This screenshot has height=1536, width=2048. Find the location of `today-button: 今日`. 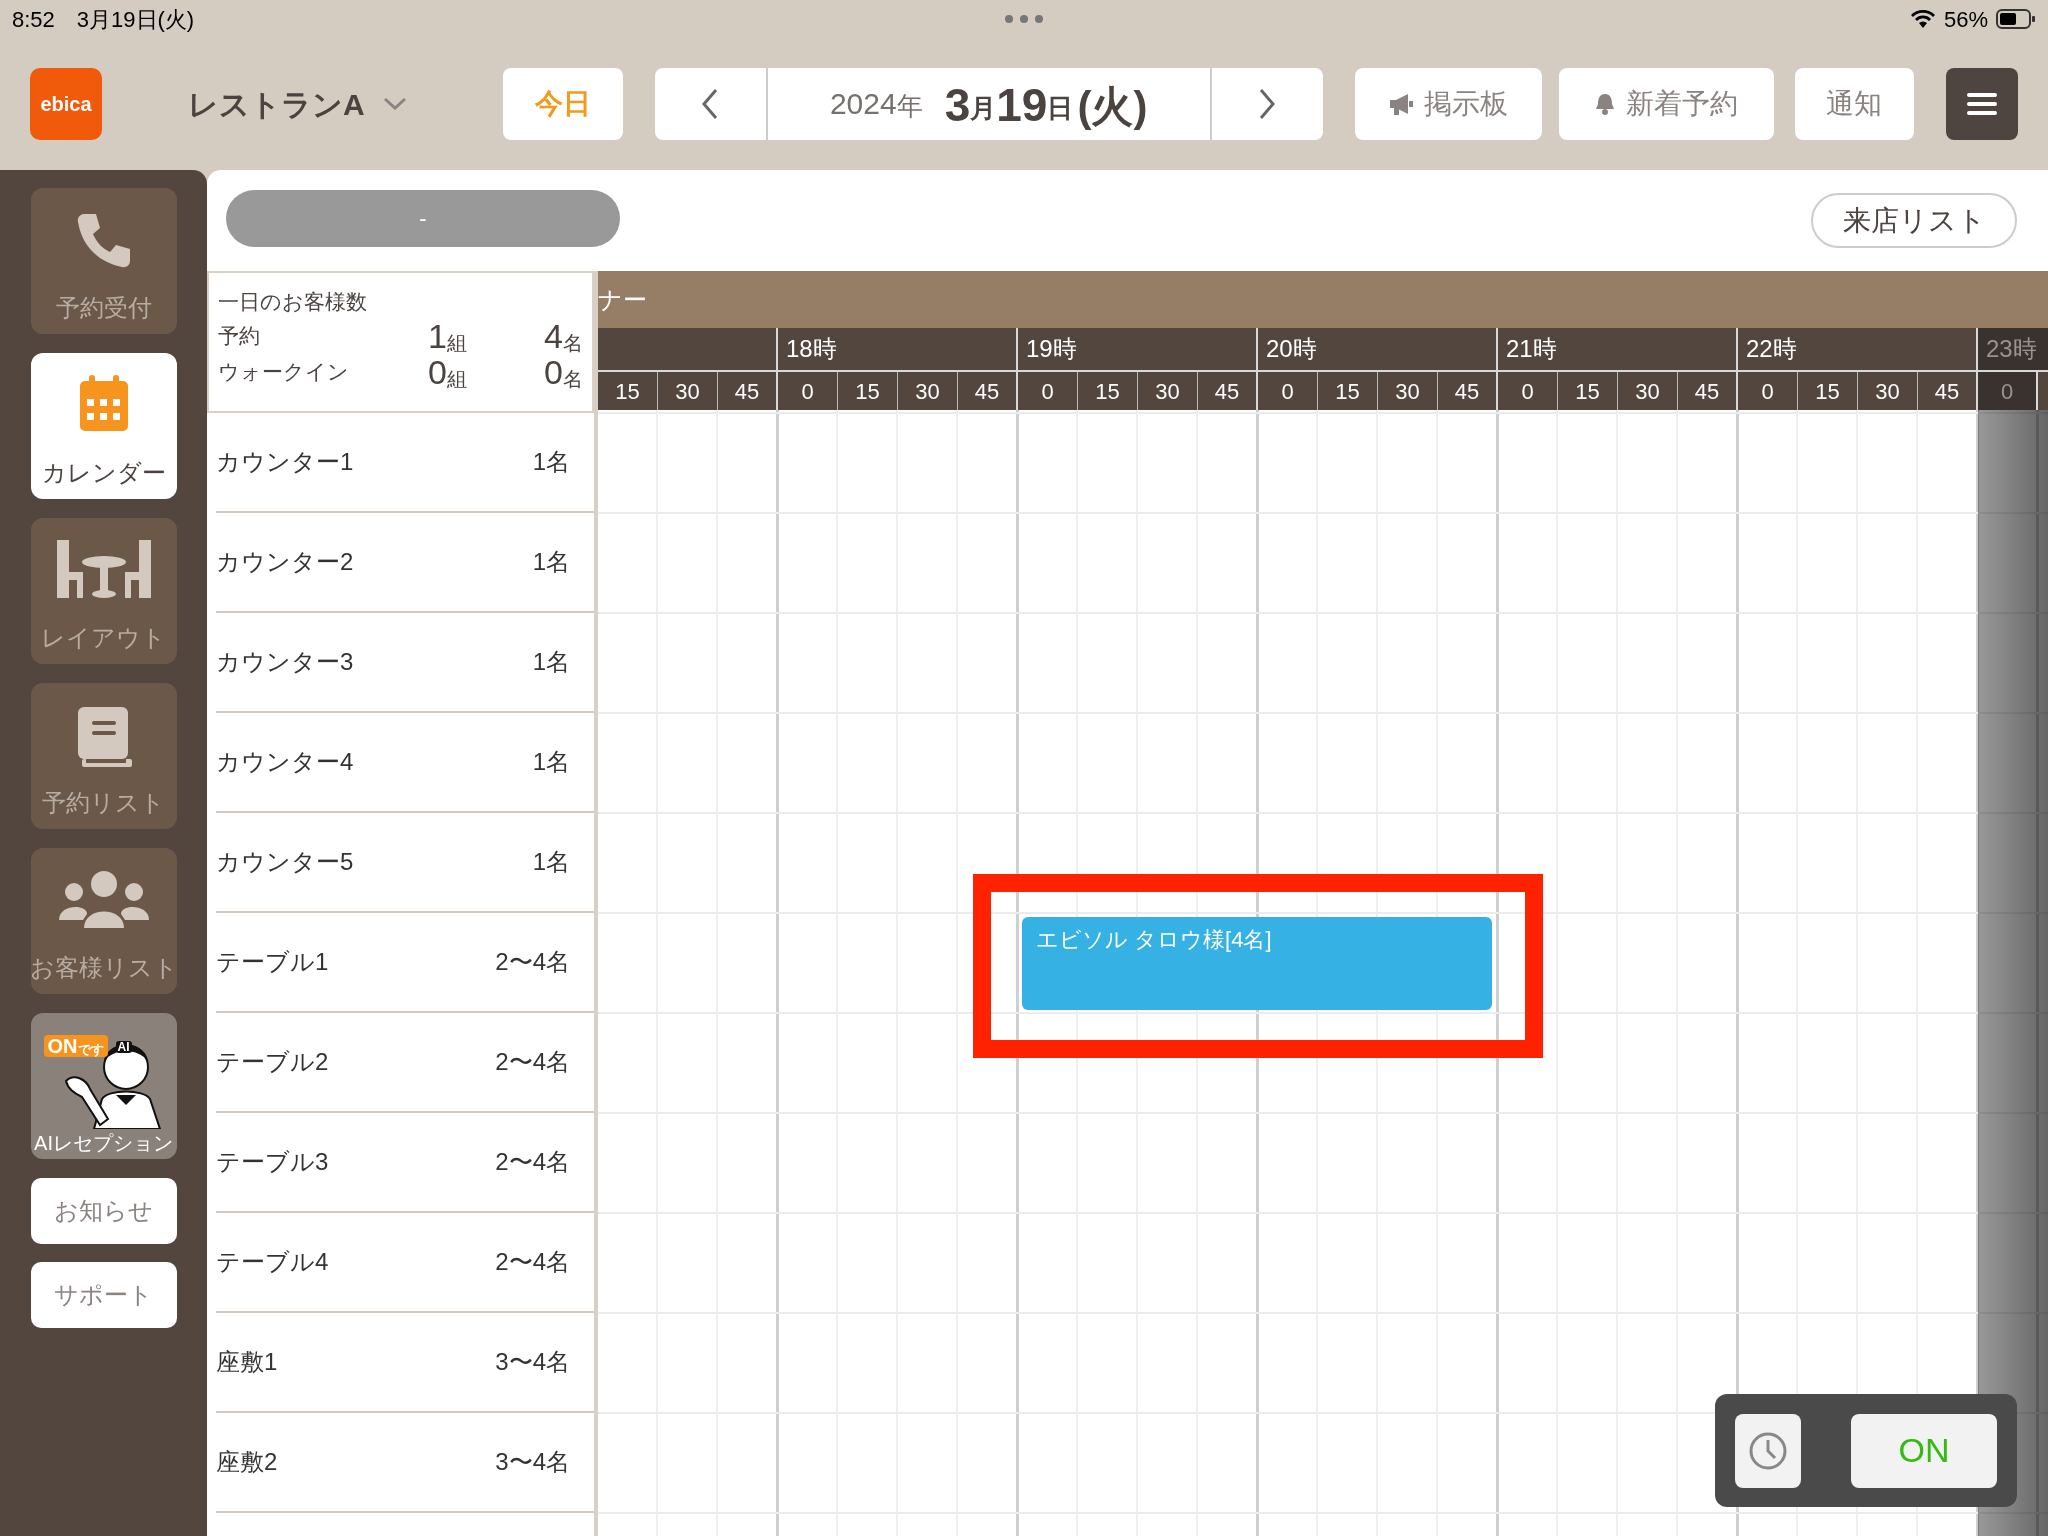

today-button: 今日 is located at coordinates (562, 104).